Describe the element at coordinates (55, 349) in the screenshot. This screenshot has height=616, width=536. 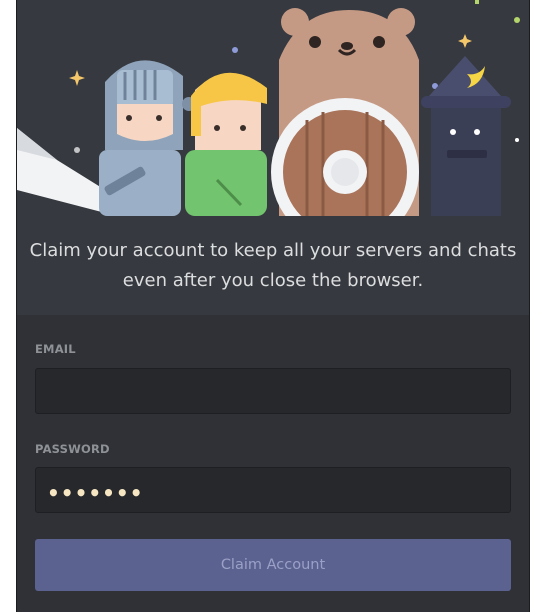
I see `email-label: EMAIL` at that location.